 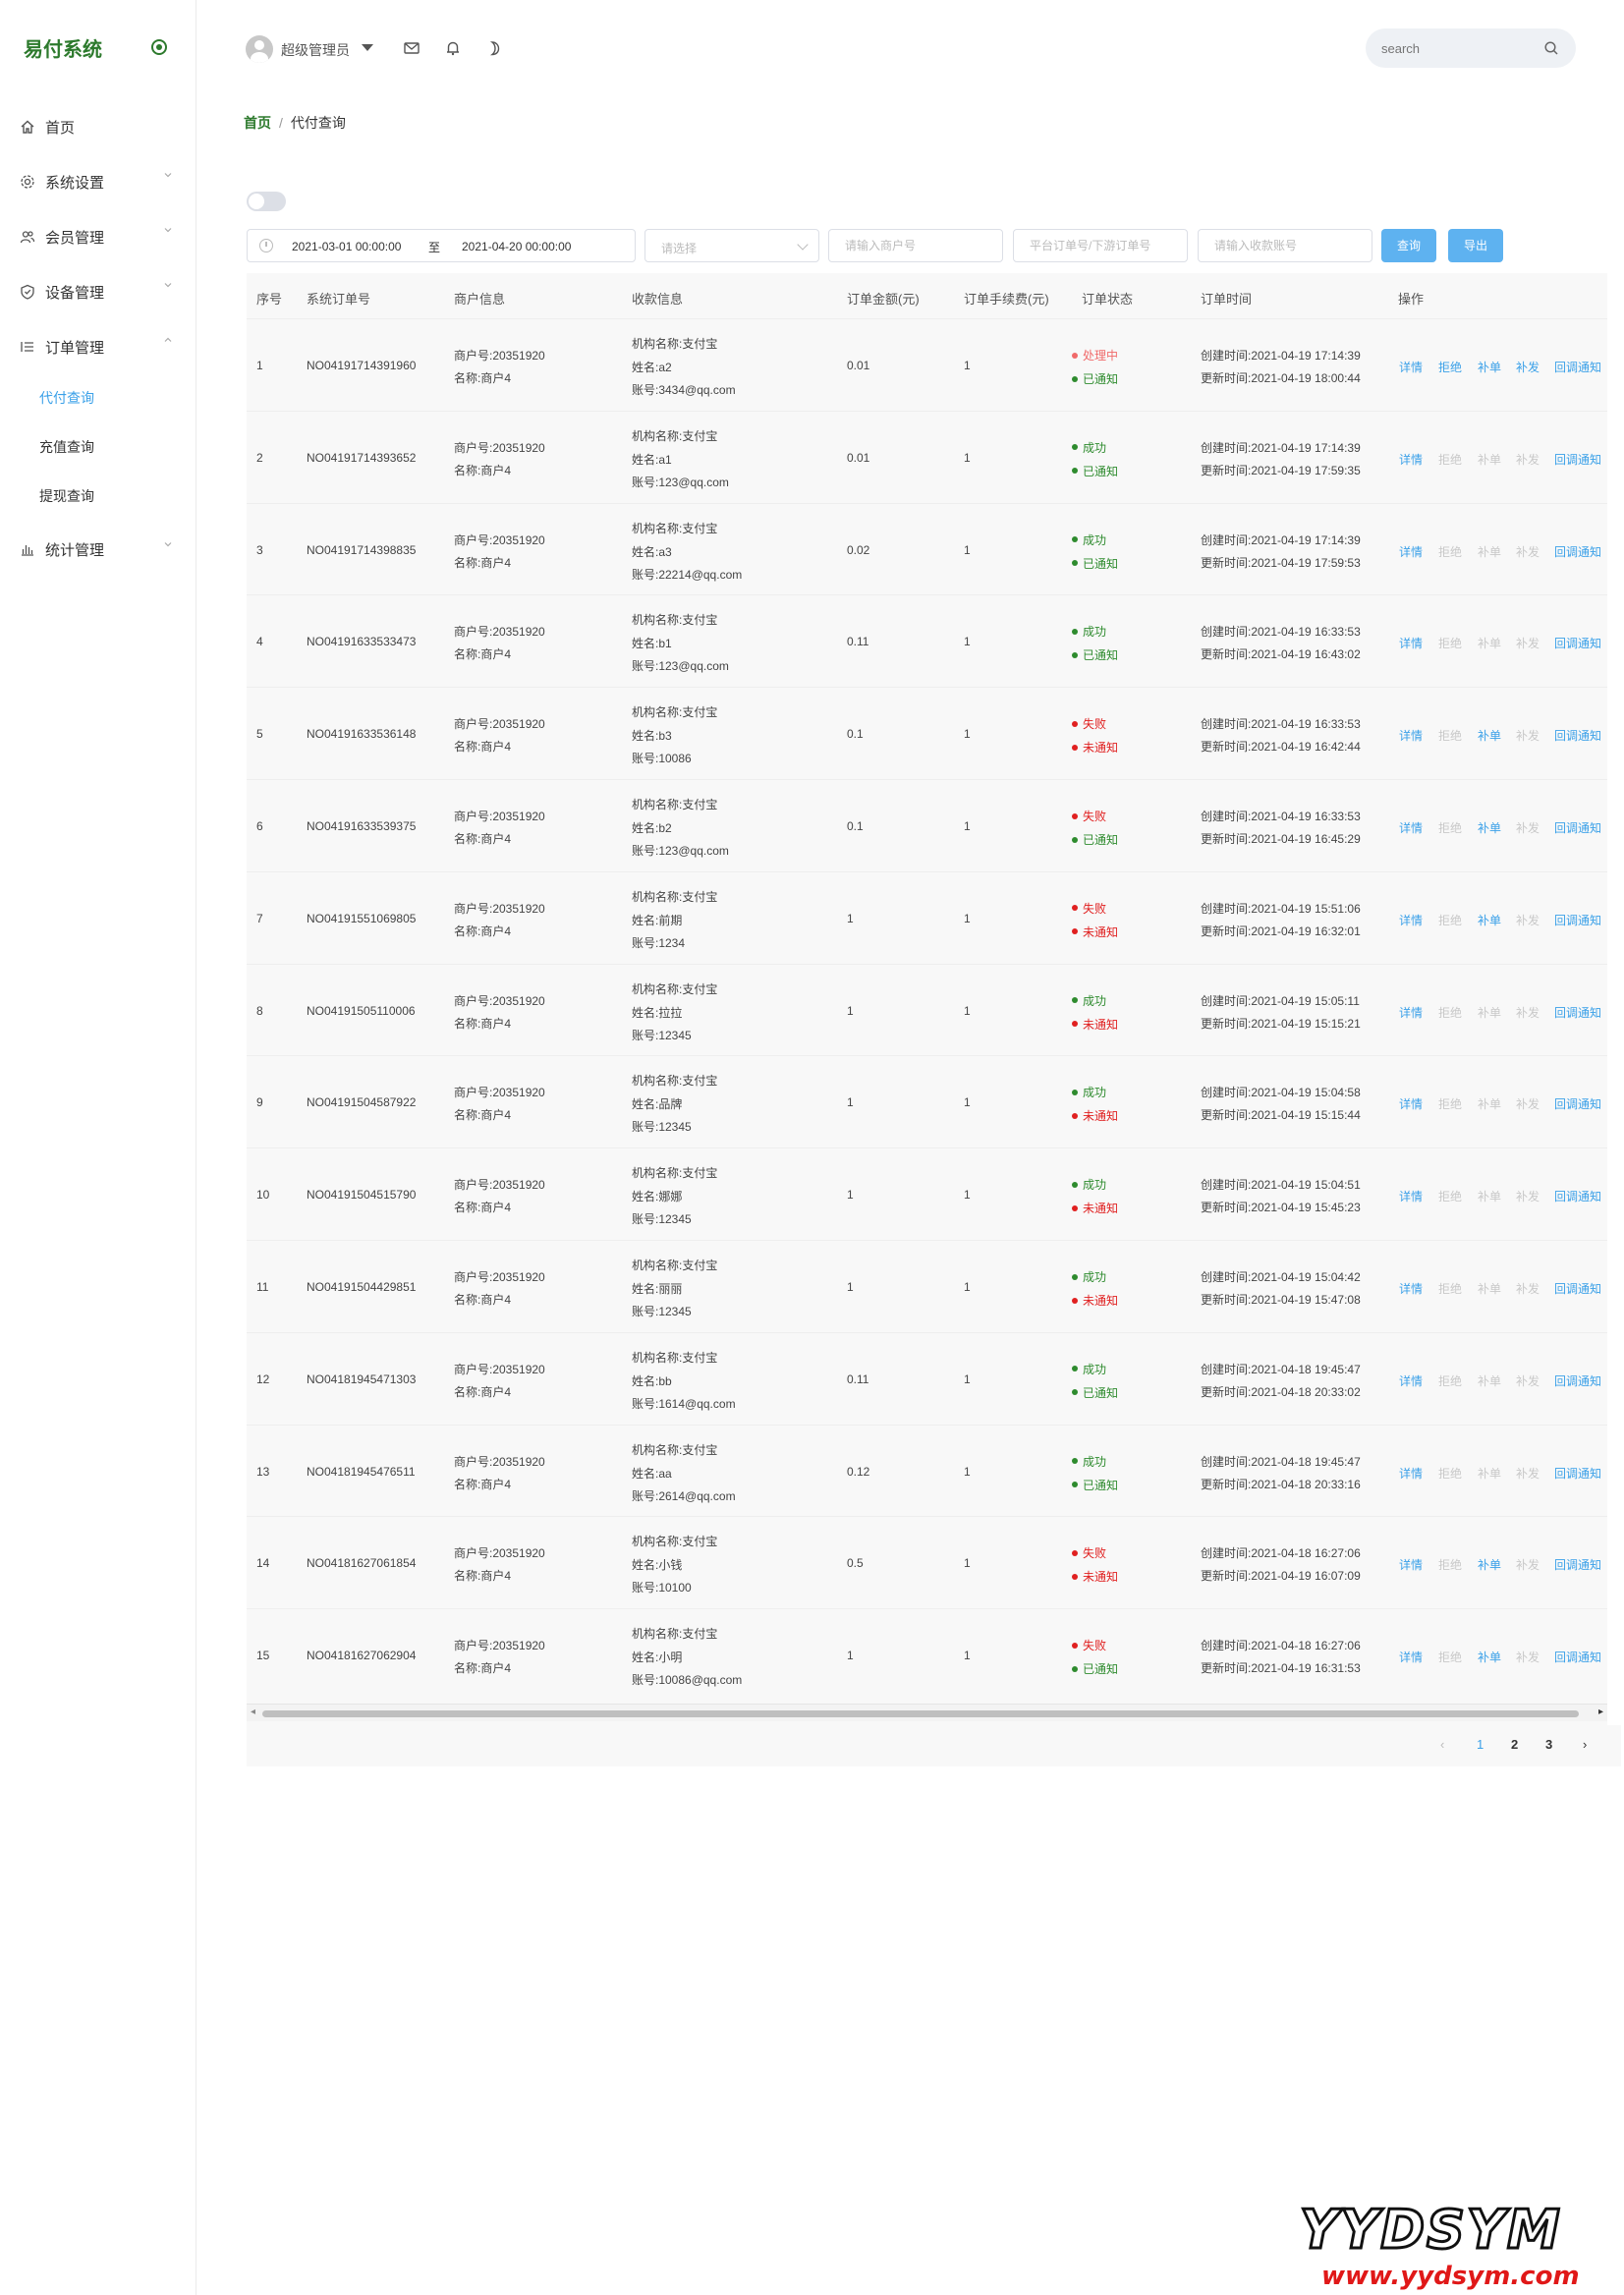 What do you see at coordinates (411, 48) in the screenshot?
I see `mail-icon` at bounding box center [411, 48].